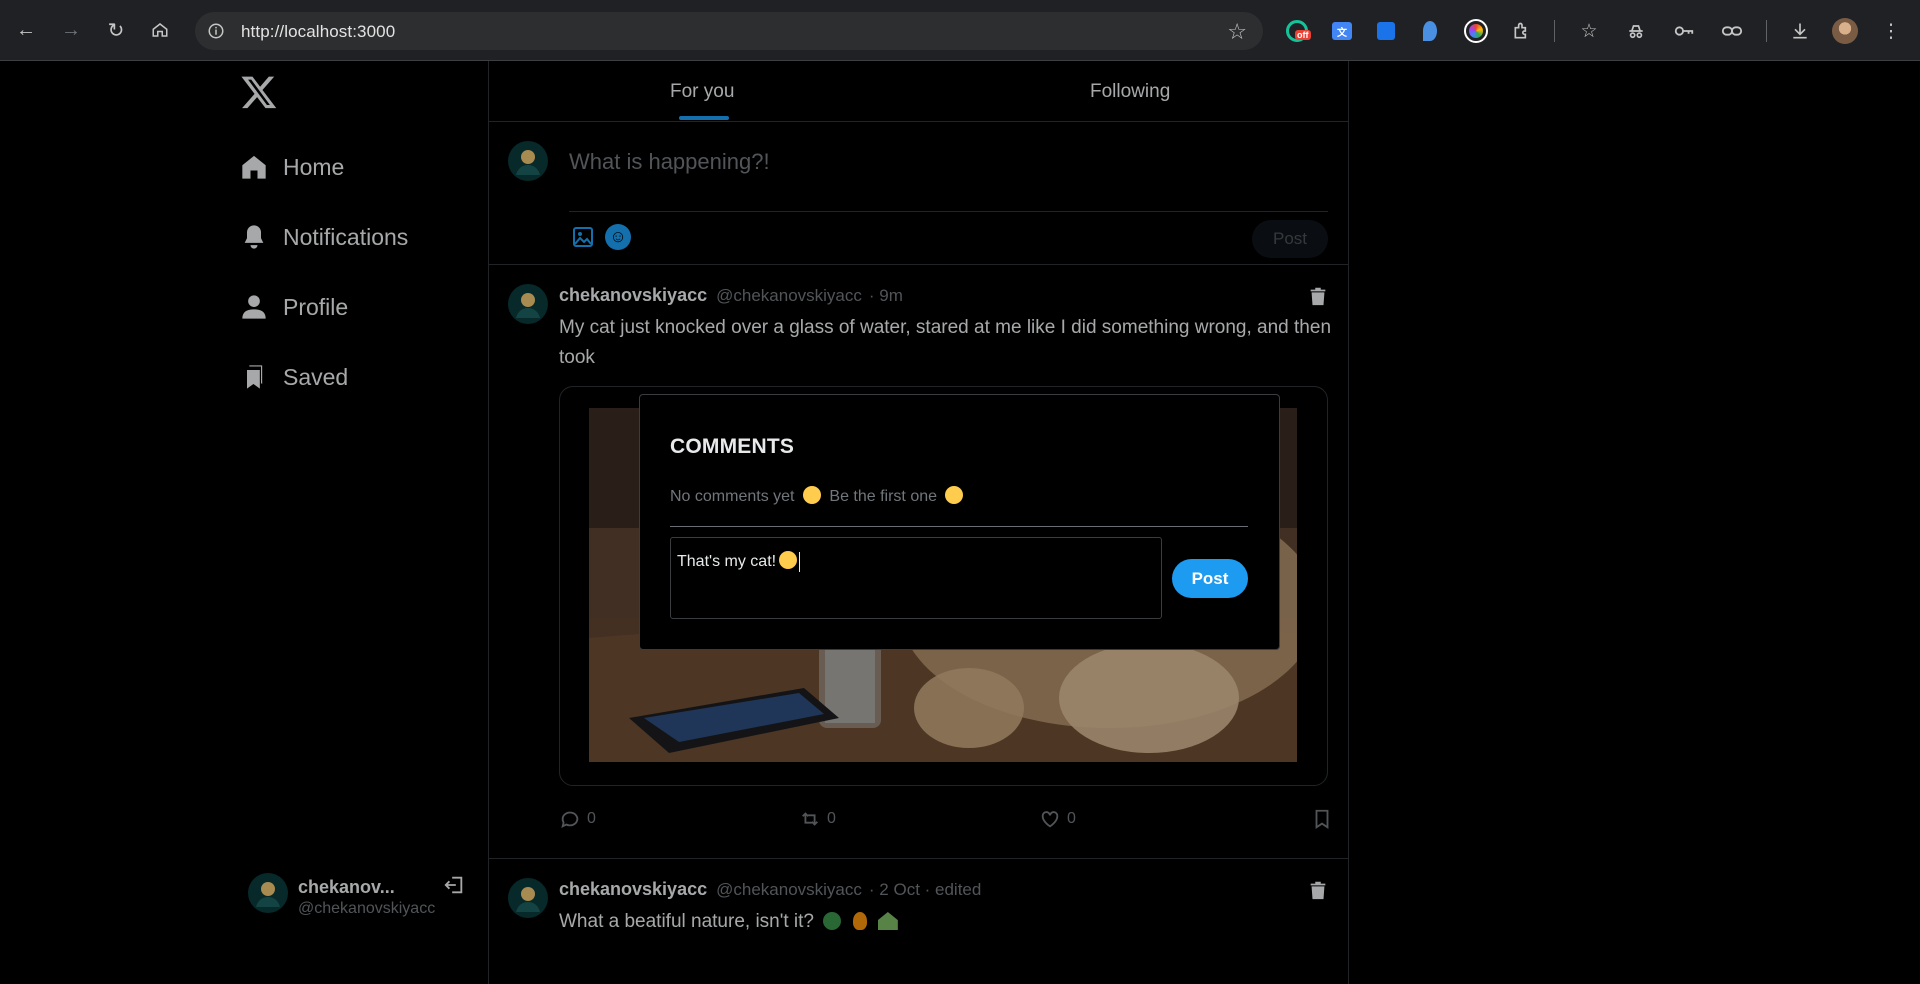 The height and width of the screenshot is (984, 1920). I want to click on be-first-text: Be the first one, so click(883, 496).